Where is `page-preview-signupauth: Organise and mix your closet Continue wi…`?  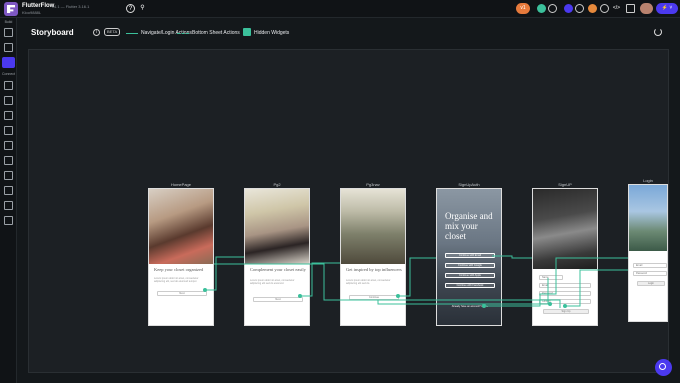
page-preview-signupauth: Organise and mix your closet Continue wi… is located at coordinates (469, 257).